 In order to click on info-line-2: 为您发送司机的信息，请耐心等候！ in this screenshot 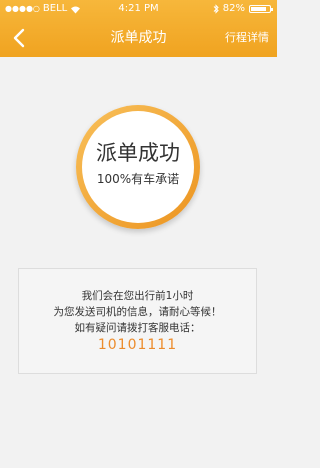, I will do `click(137, 312)`.